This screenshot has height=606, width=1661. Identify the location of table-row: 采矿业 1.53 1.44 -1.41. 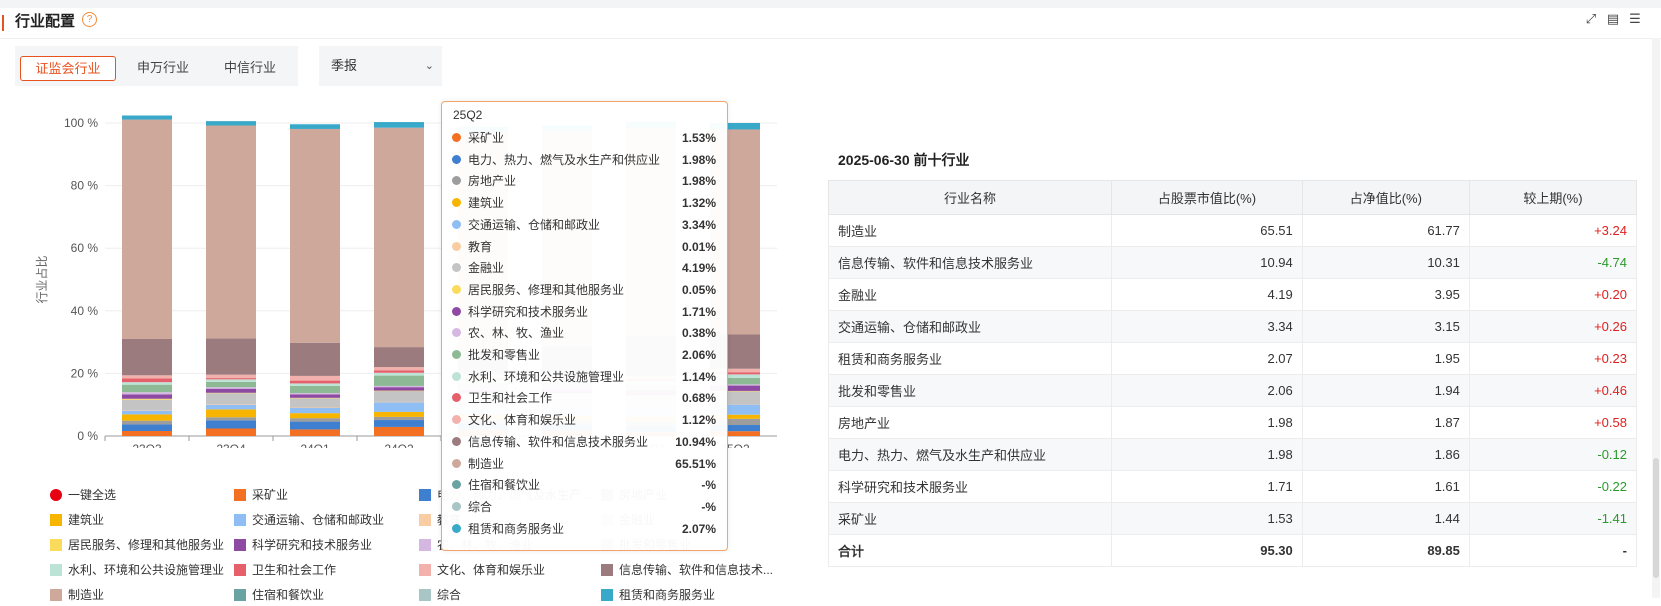
(1232, 518).